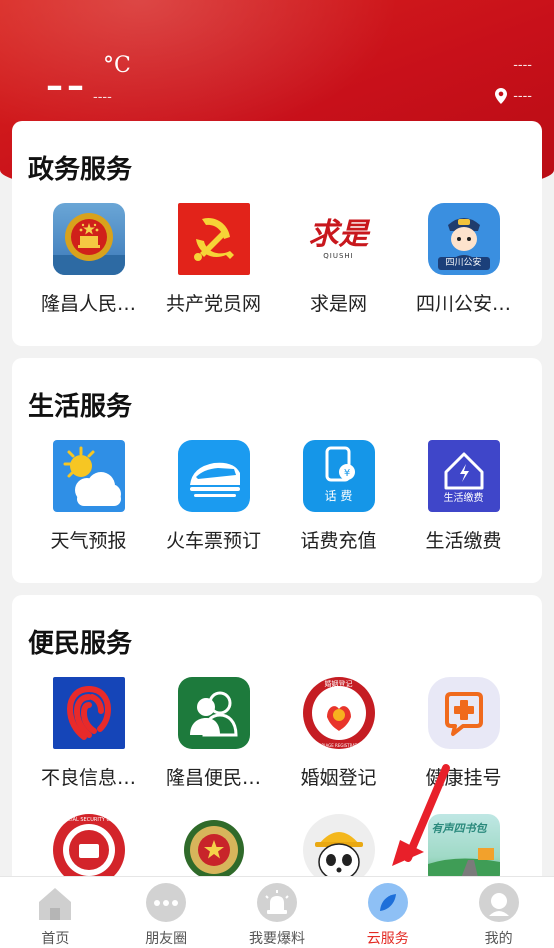  I want to click on service-train-ticket: 火车票预订, so click(213, 508).